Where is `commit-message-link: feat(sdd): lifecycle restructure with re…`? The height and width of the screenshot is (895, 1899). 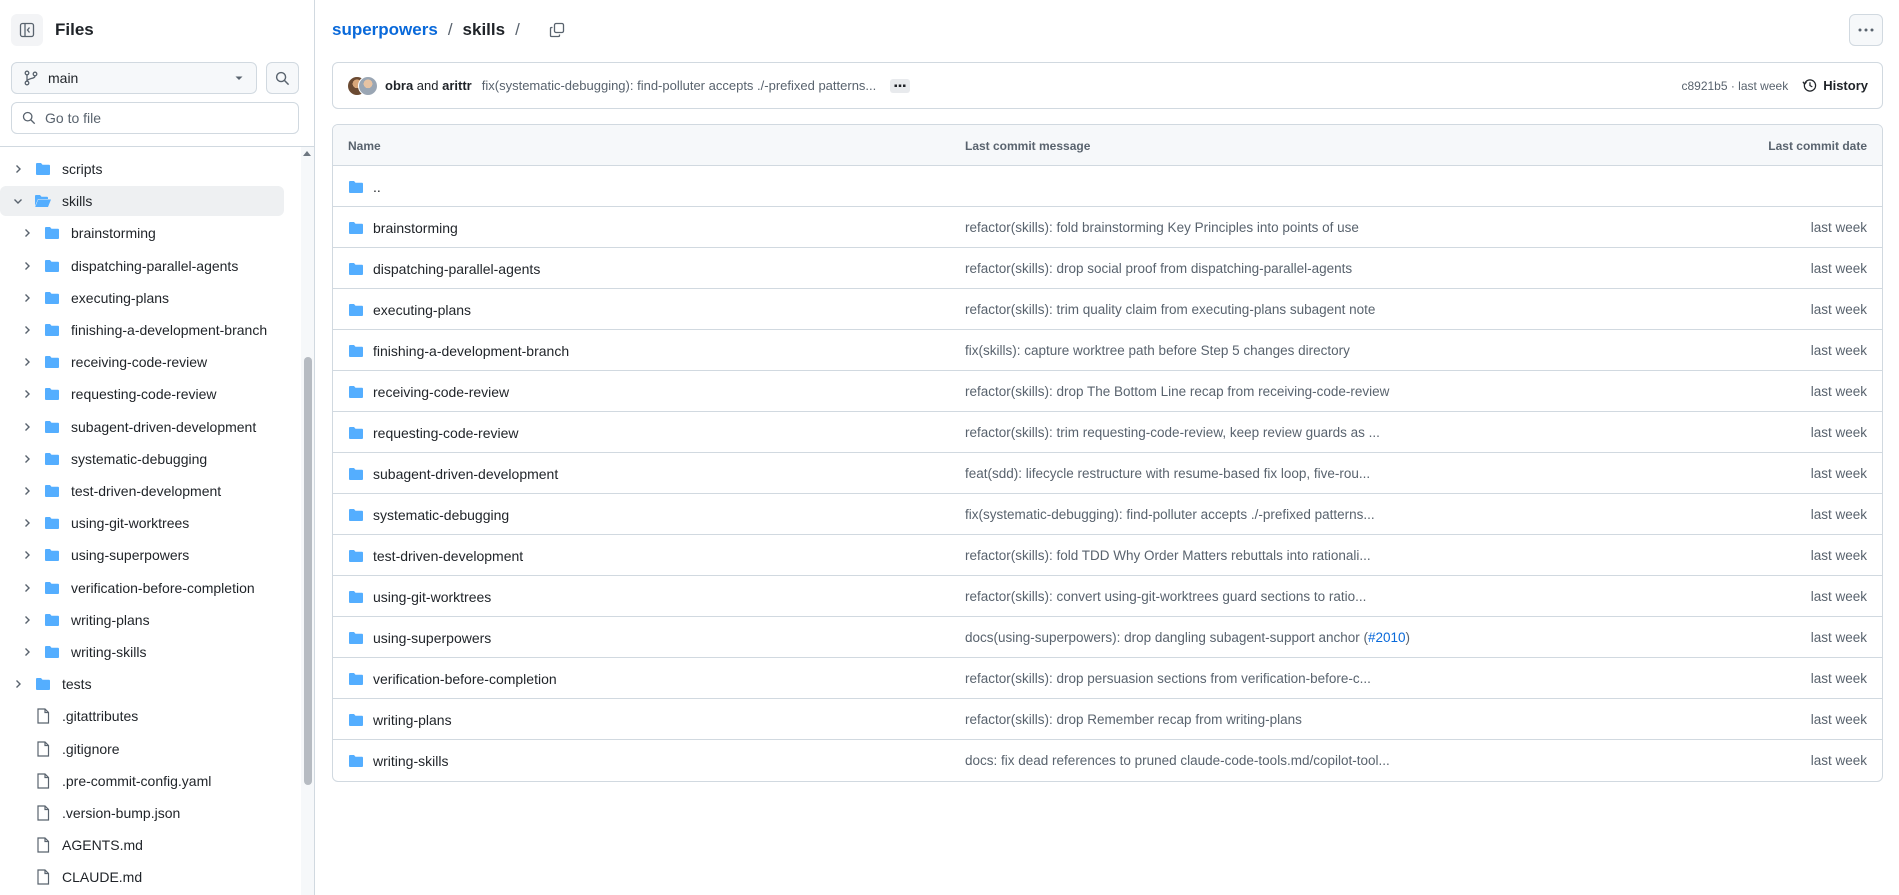 commit-message-link: feat(sdd): lifecycle restructure with re… is located at coordinates (1167, 473).